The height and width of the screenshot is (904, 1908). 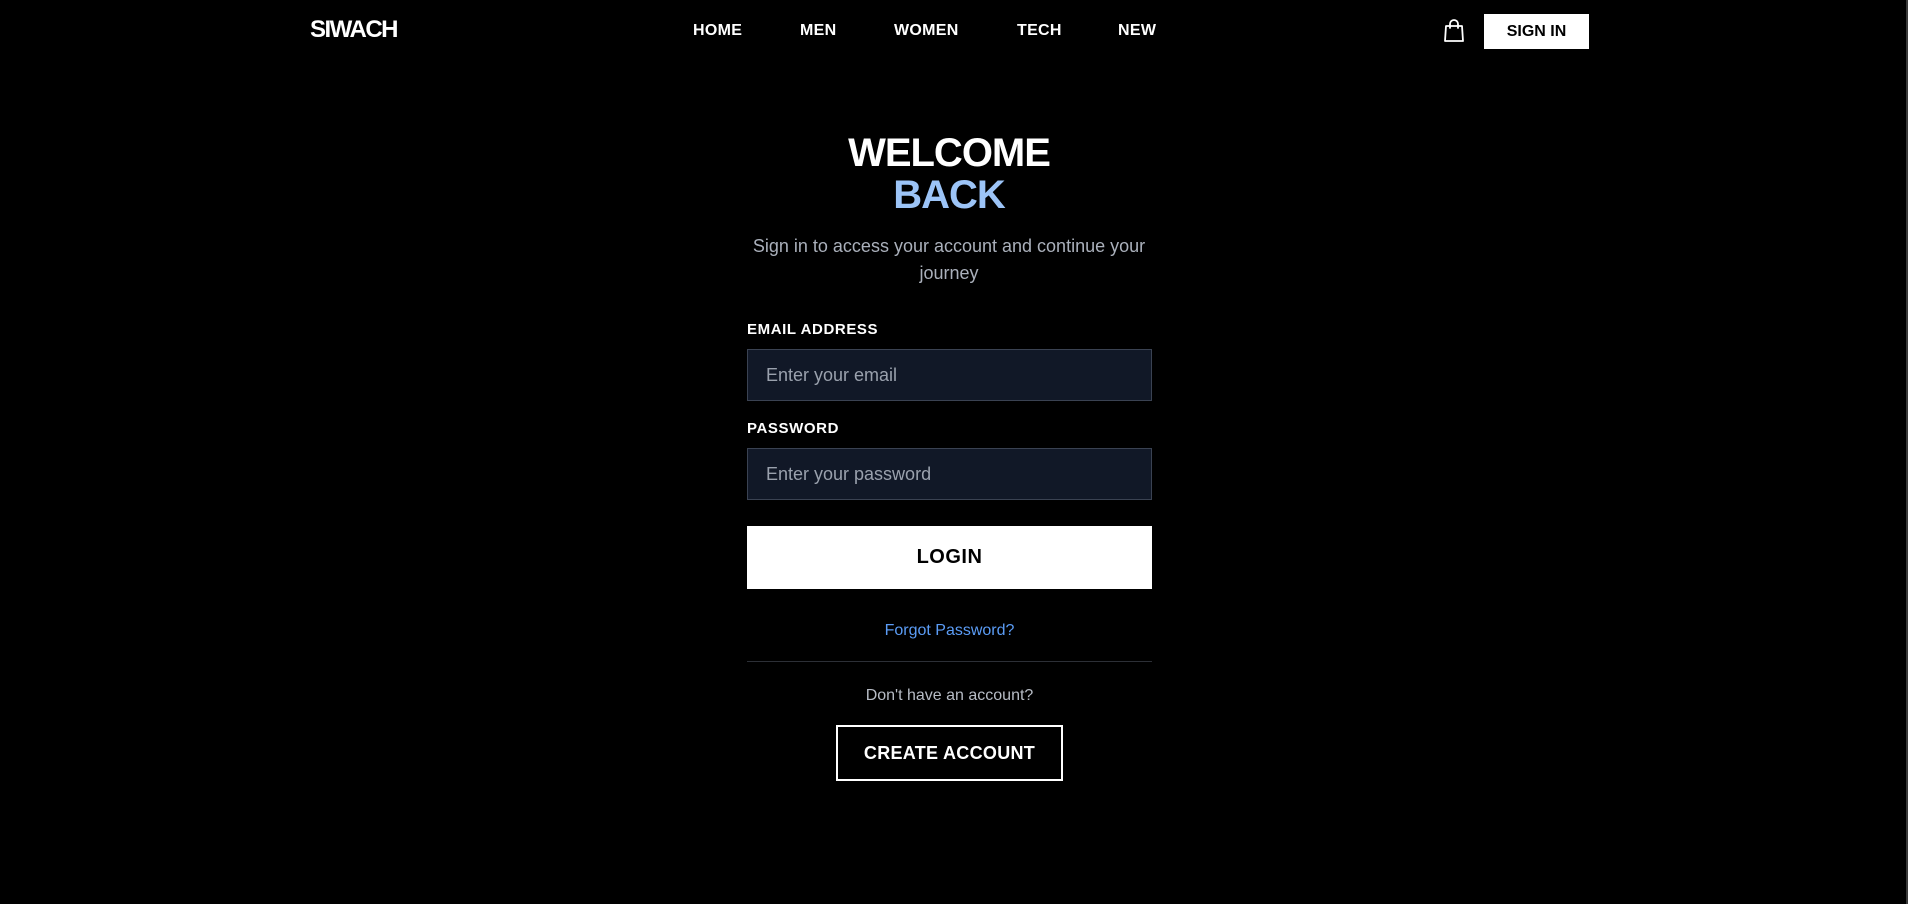 What do you see at coordinates (717, 31) in the screenshot?
I see `nav-item-home: HOME` at bounding box center [717, 31].